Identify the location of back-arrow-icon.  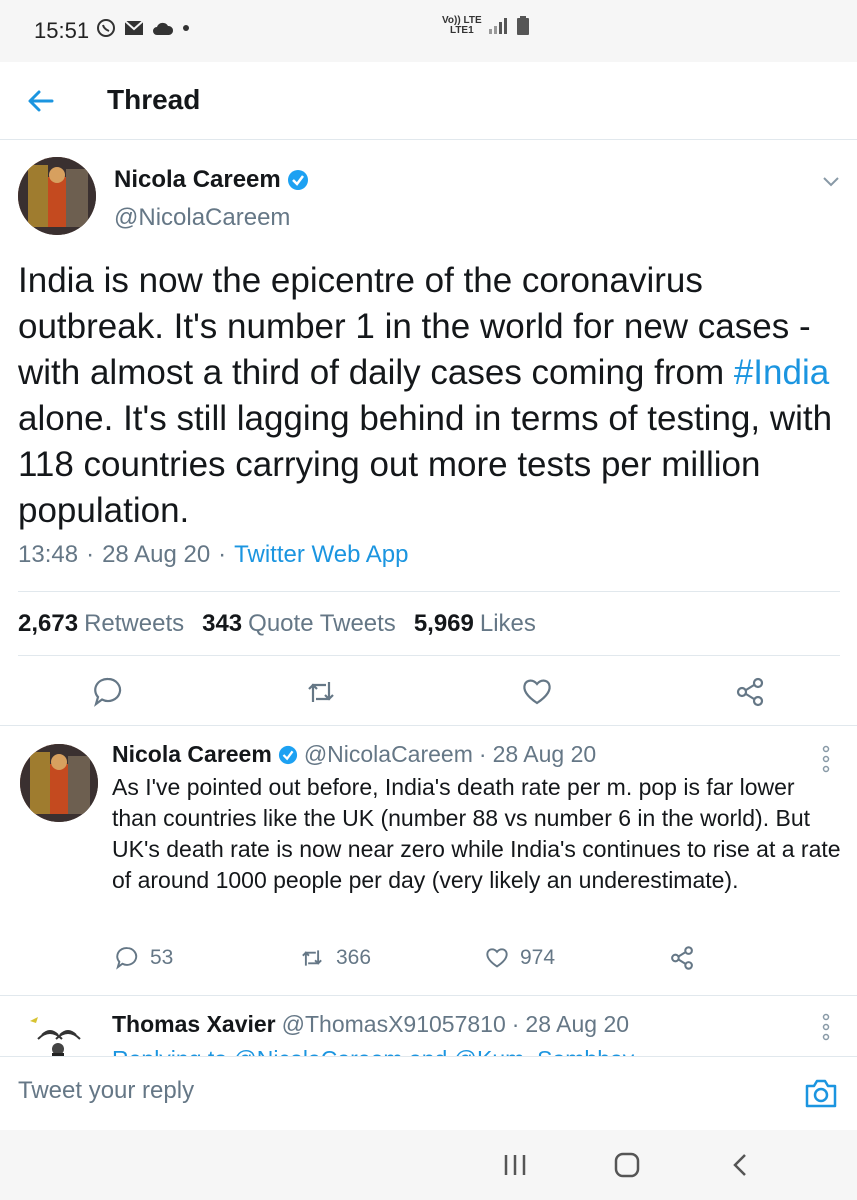
(41, 101).